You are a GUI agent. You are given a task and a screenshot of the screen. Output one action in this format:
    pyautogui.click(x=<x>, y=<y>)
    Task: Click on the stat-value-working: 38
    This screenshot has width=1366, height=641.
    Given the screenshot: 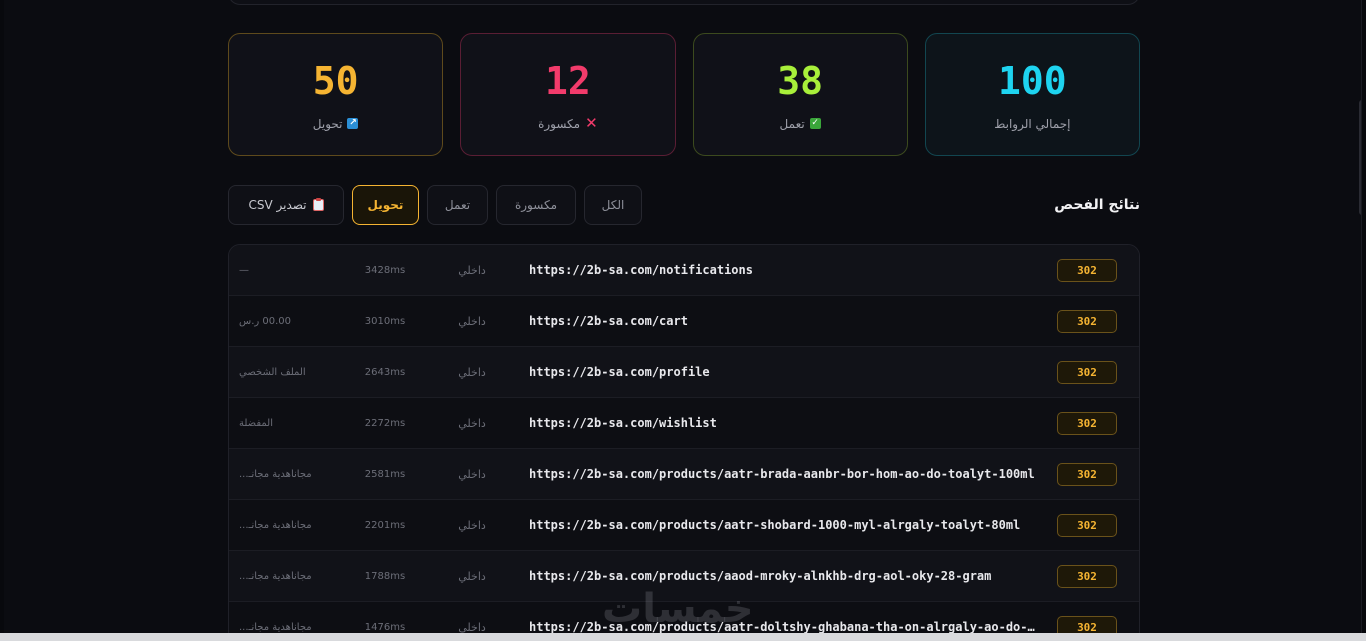 What is the action you would take?
    pyautogui.click(x=800, y=80)
    